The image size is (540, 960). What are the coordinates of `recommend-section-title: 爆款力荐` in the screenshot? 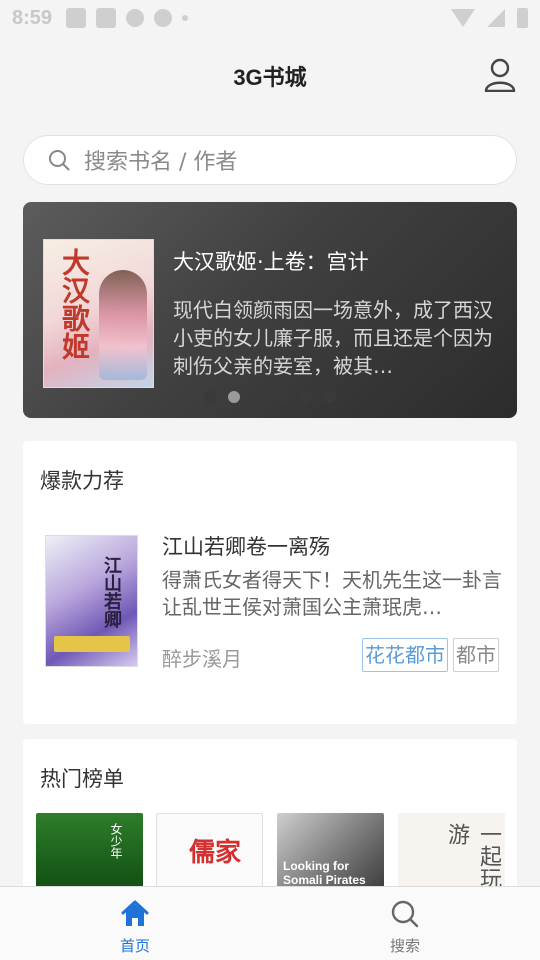 It's located at (82, 481).